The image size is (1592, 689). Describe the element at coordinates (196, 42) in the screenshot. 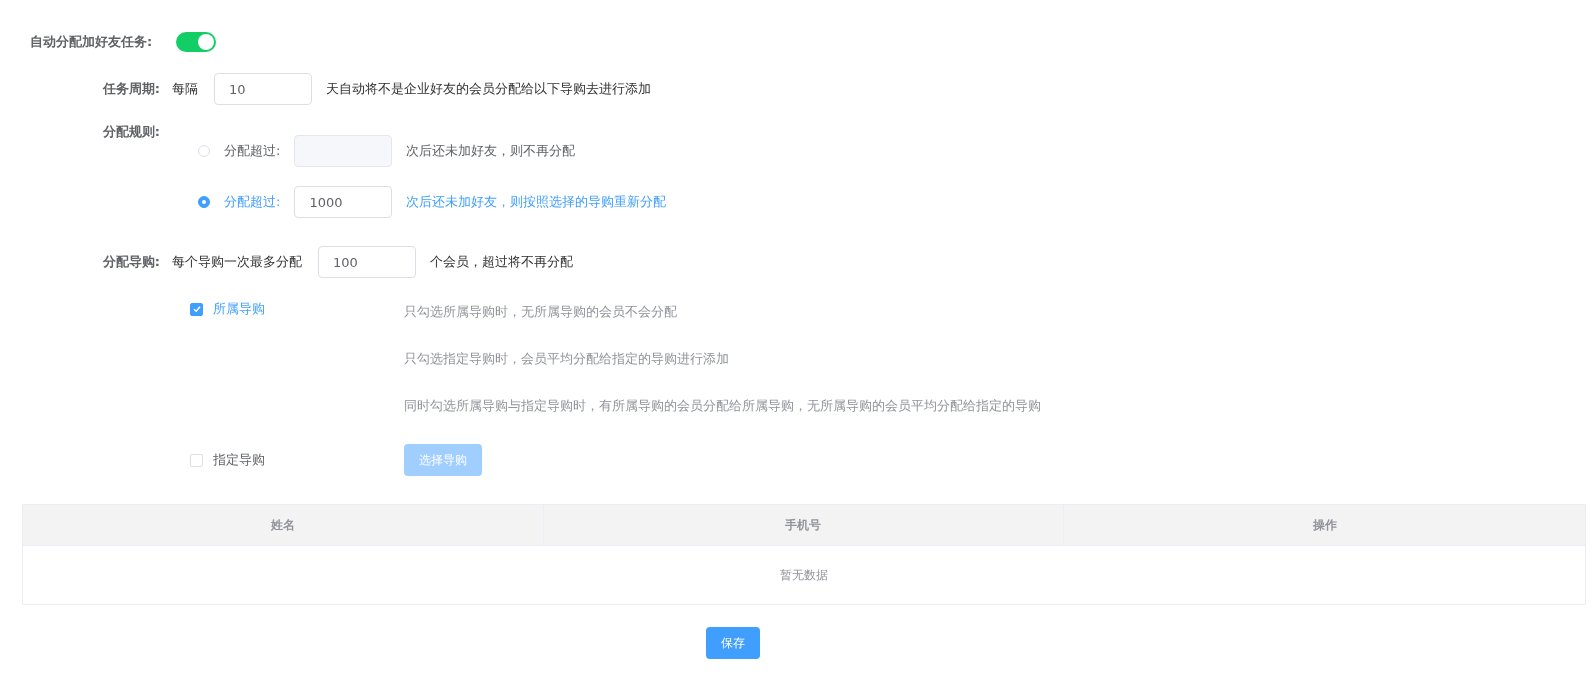

I see `toggle-switch` at that location.